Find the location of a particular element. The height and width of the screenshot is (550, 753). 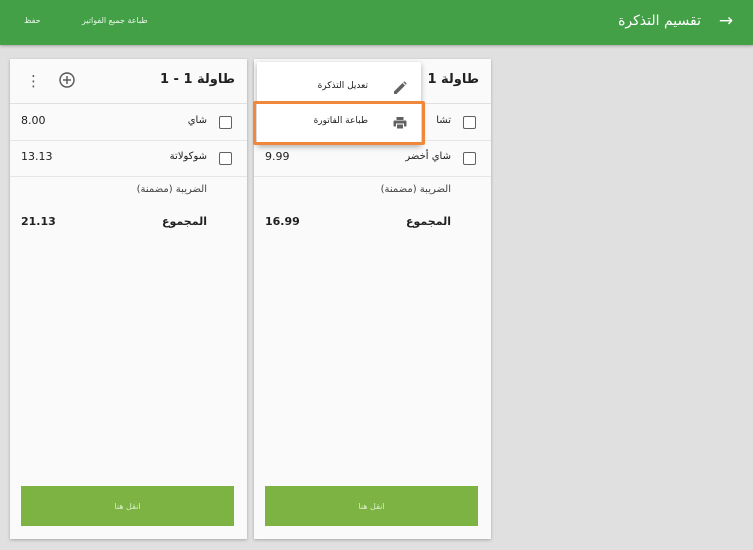

add-circle-icon is located at coordinates (67, 80).